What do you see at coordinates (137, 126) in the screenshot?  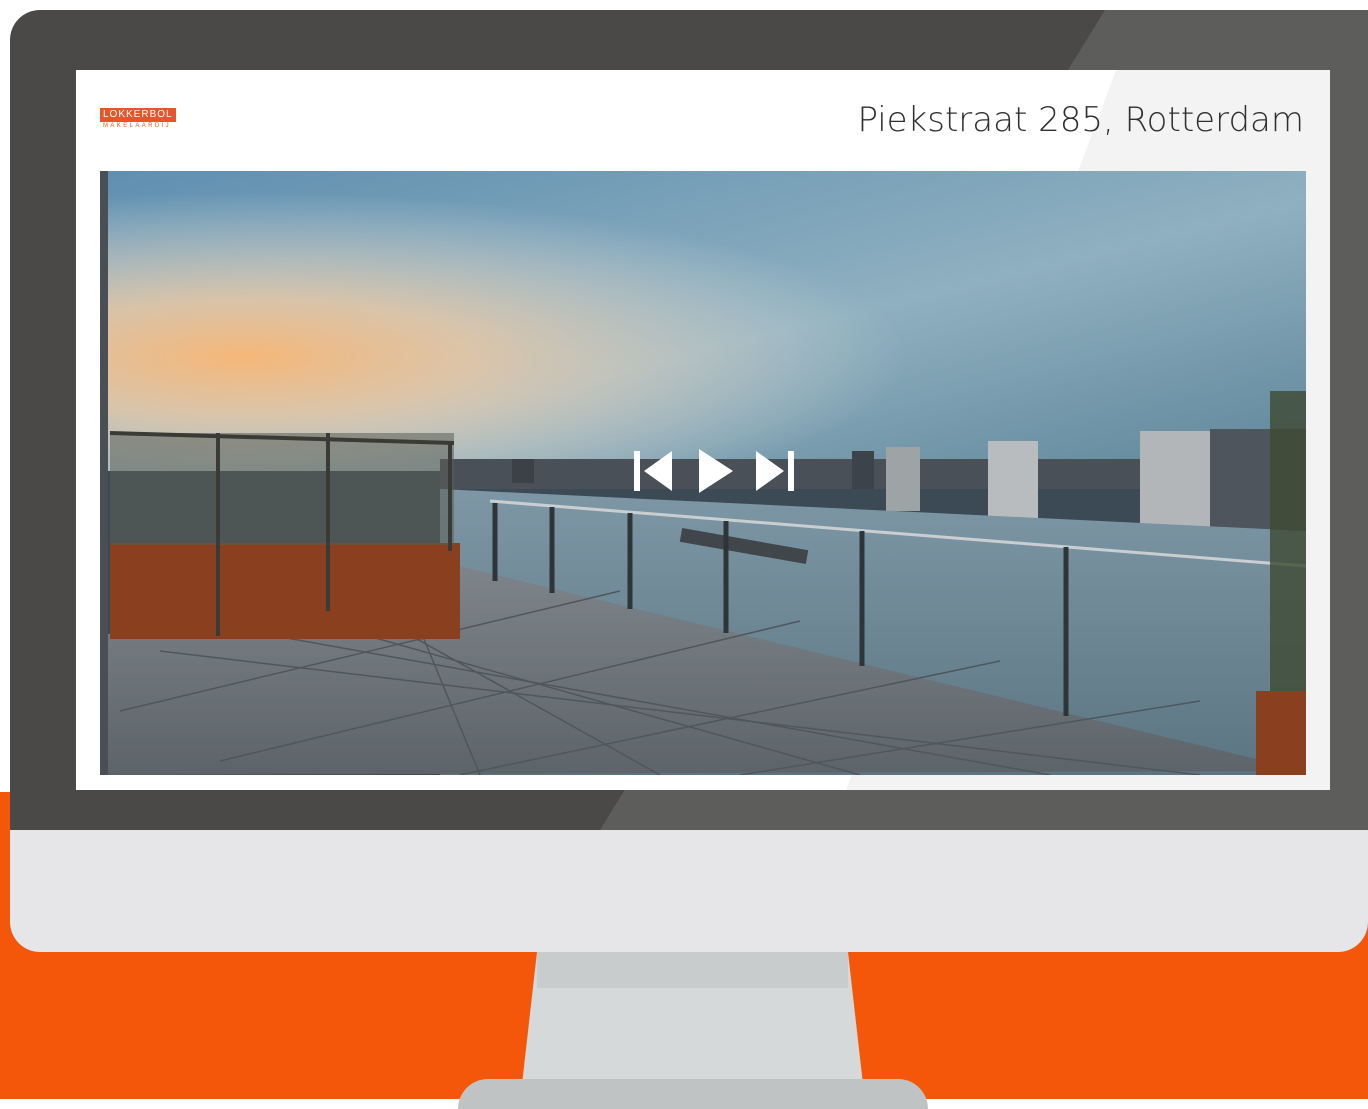 I see `brand-tagline: MAKELAARDIJ` at bounding box center [137, 126].